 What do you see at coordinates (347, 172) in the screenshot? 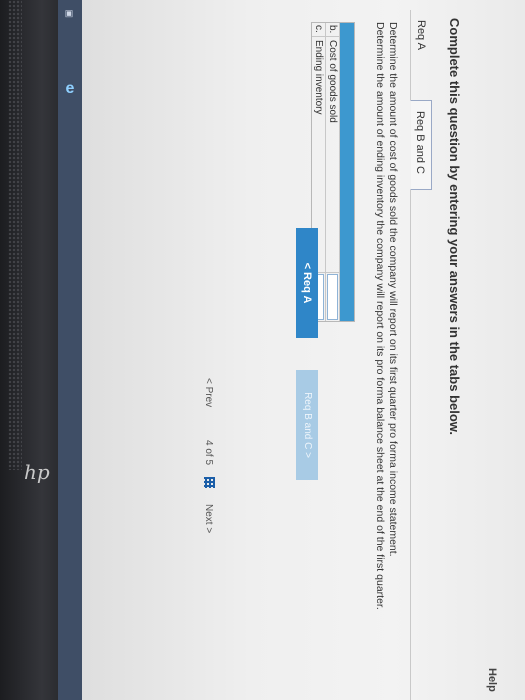
I see `table-header` at bounding box center [347, 172].